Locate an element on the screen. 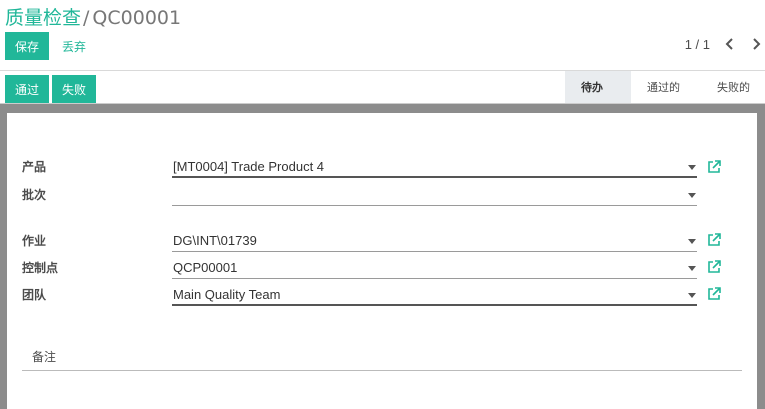 This screenshot has width=765, height=409. statusbar: 通过 失败 待办 通过的 失败的 is located at coordinates (382, 87).